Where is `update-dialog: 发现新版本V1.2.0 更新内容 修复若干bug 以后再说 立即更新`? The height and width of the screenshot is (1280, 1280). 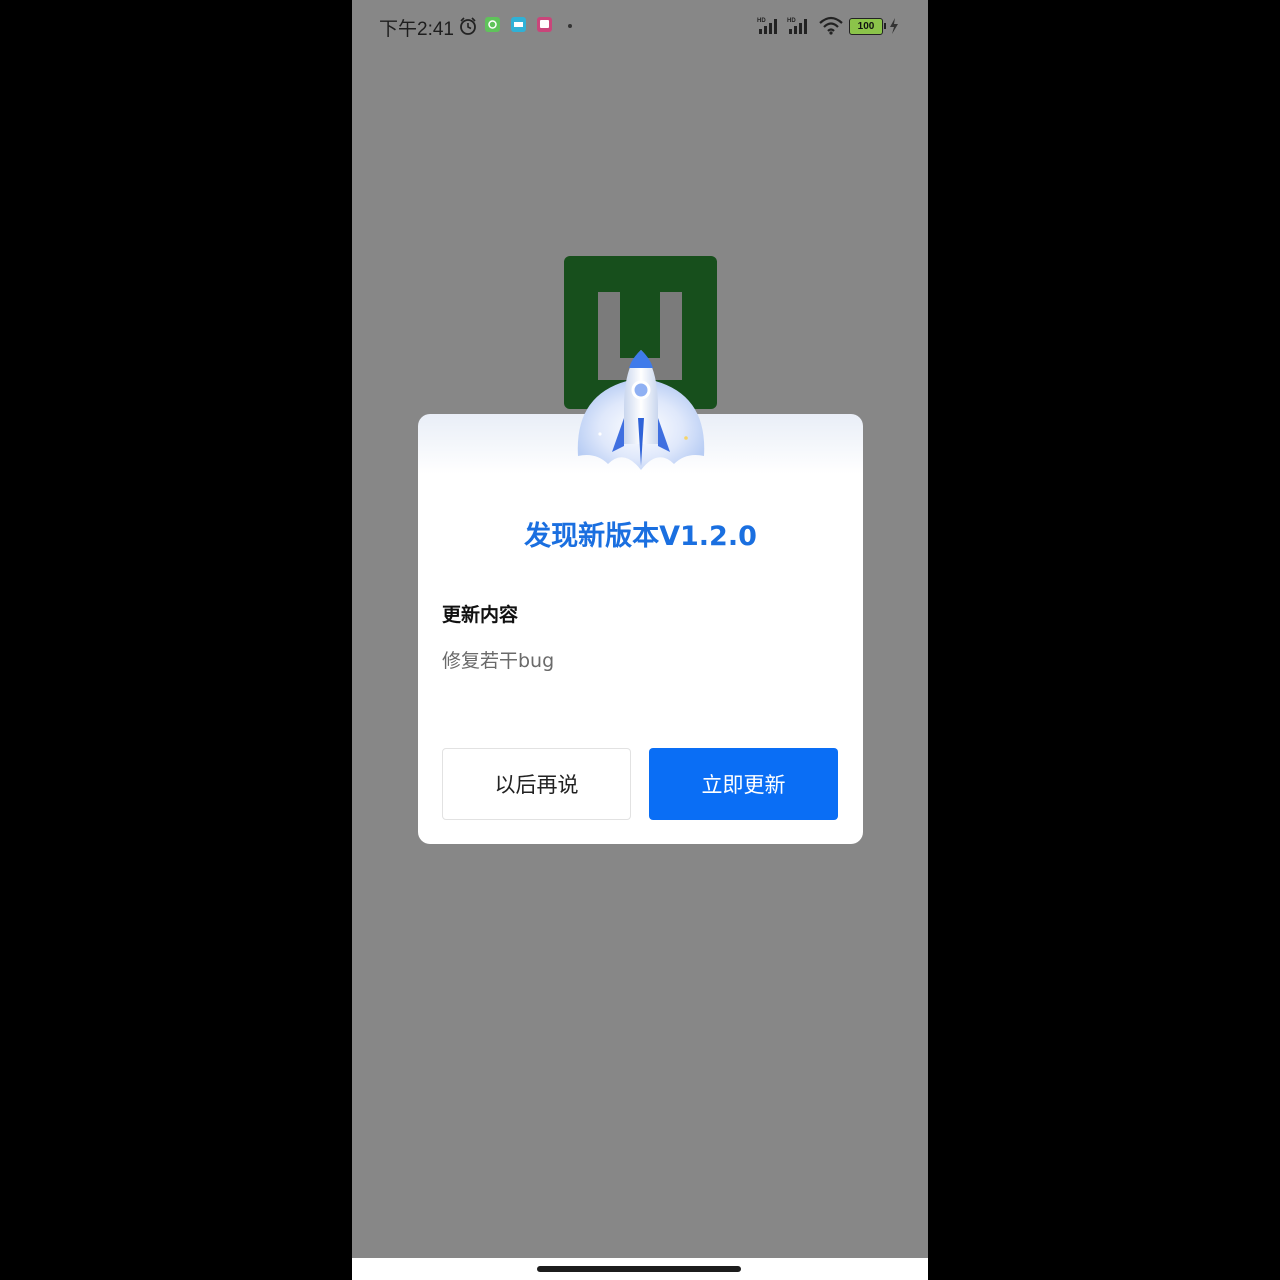
update-dialog: 发现新版本V1.2.0 更新内容 修复若干bug 以后再说 立即更新 is located at coordinates (640, 597).